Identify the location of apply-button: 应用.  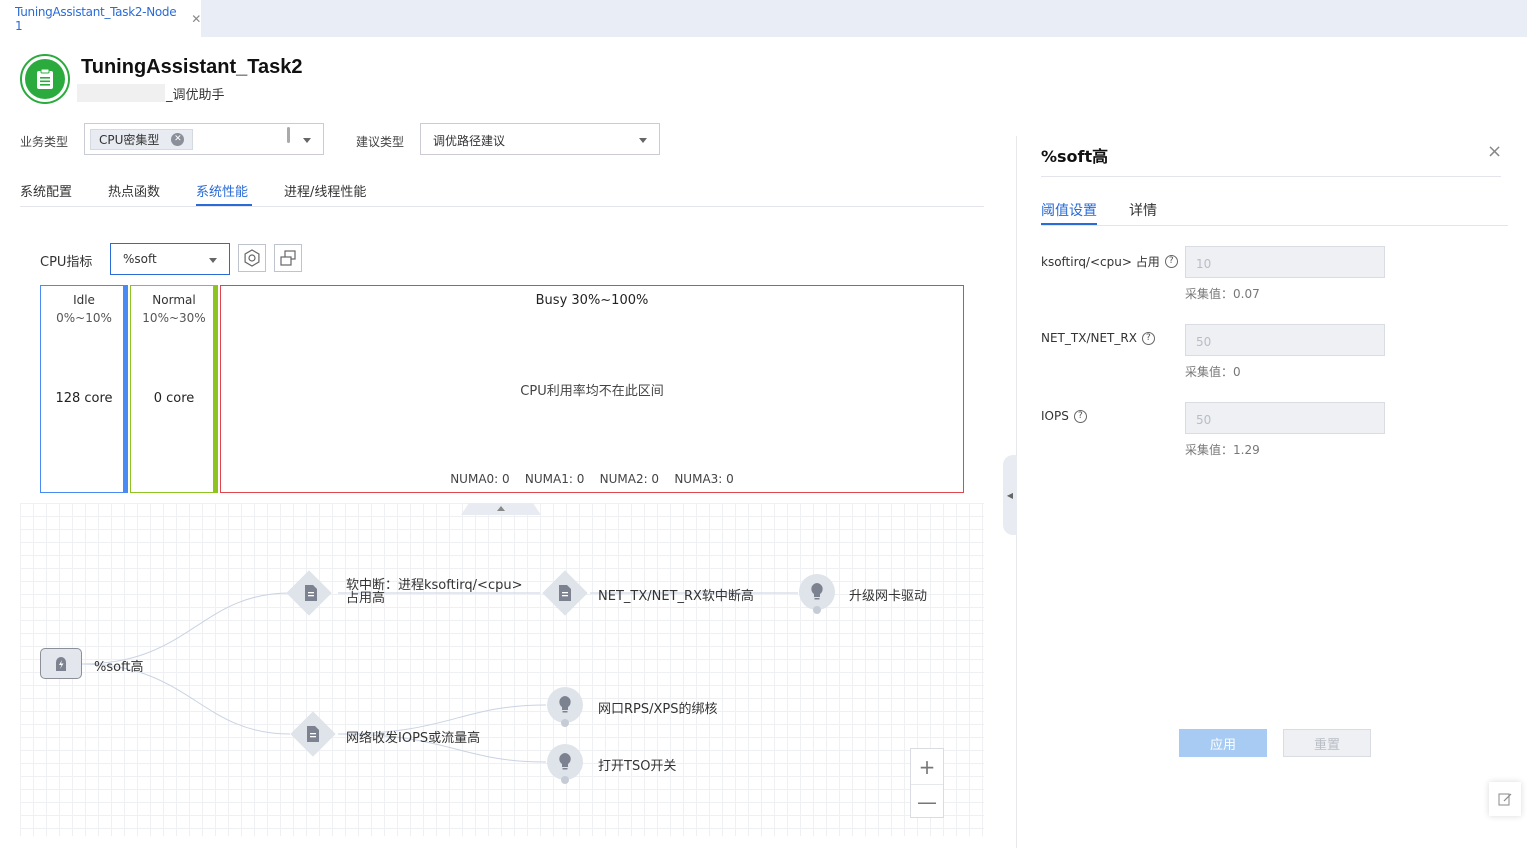
(1223, 743).